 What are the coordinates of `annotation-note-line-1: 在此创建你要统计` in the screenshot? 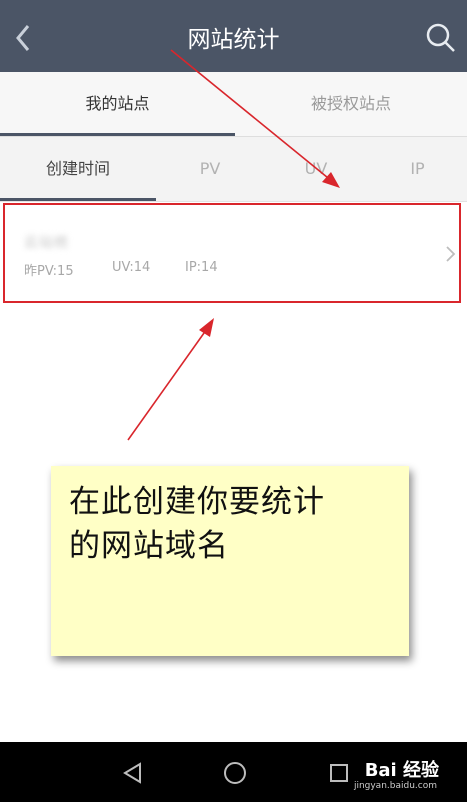 It's located at (197, 502).